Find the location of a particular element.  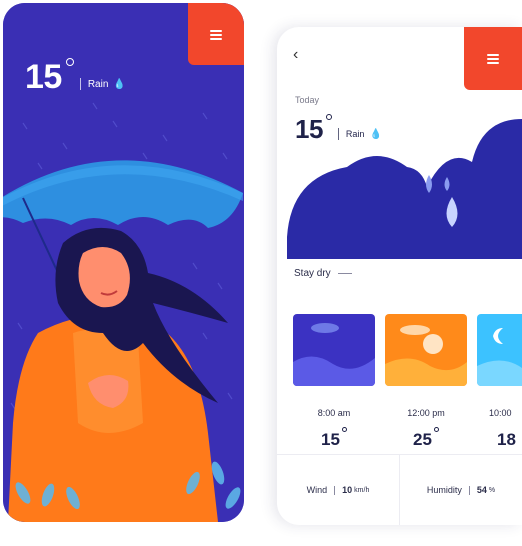

forecast-time: 8:00 am is located at coordinates (334, 413).